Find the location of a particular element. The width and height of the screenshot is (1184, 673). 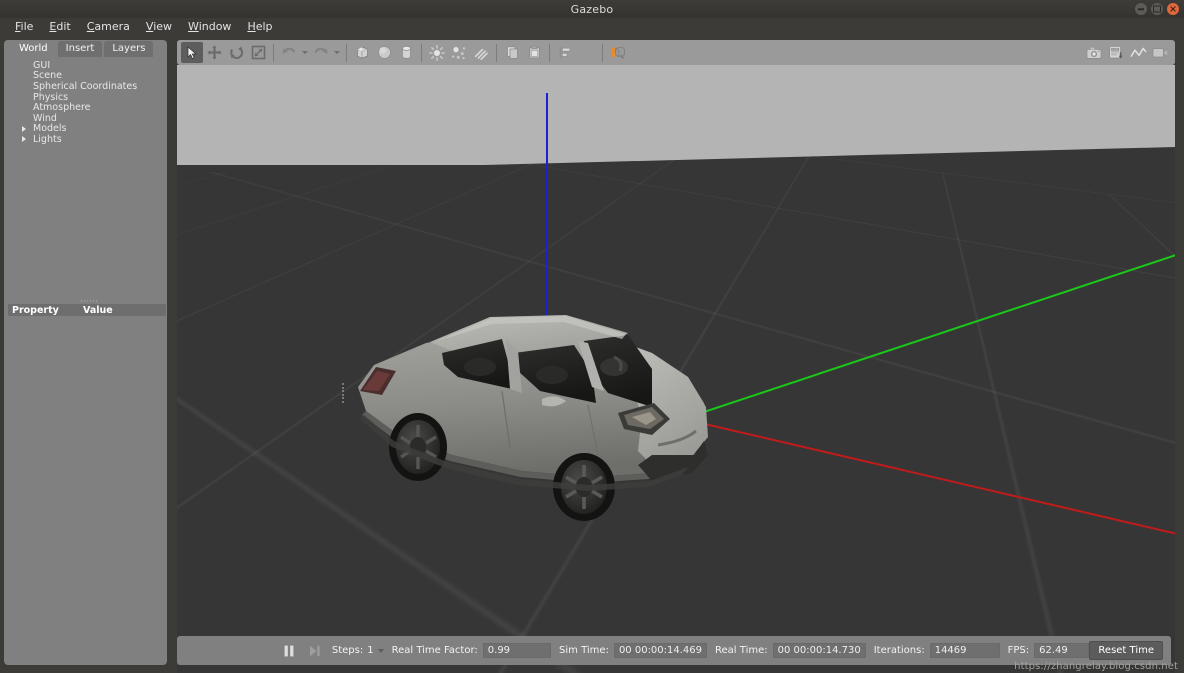

main-toolbar: LOG is located at coordinates (676, 52).